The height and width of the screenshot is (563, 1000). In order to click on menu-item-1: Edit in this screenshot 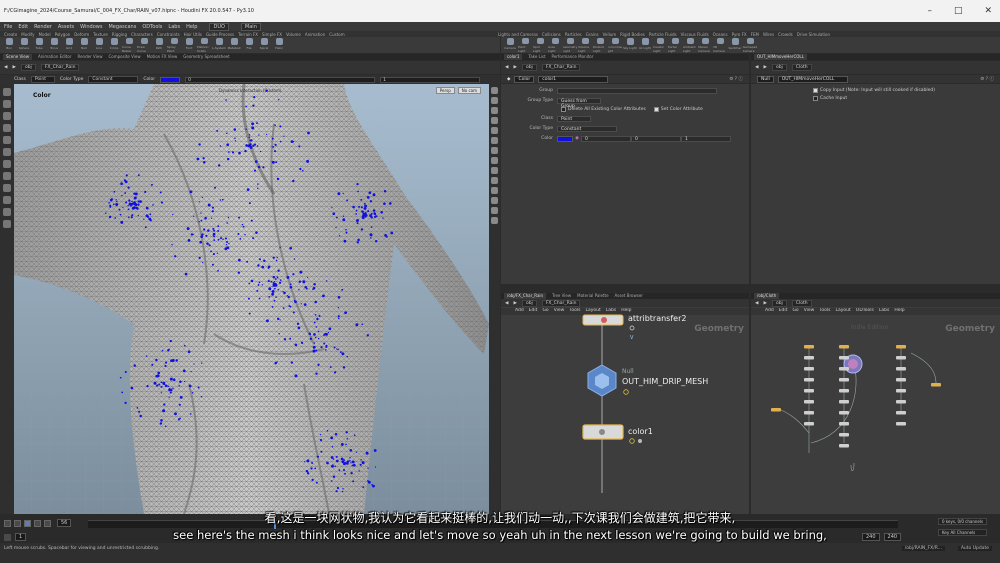, I will do `click(23, 27)`.